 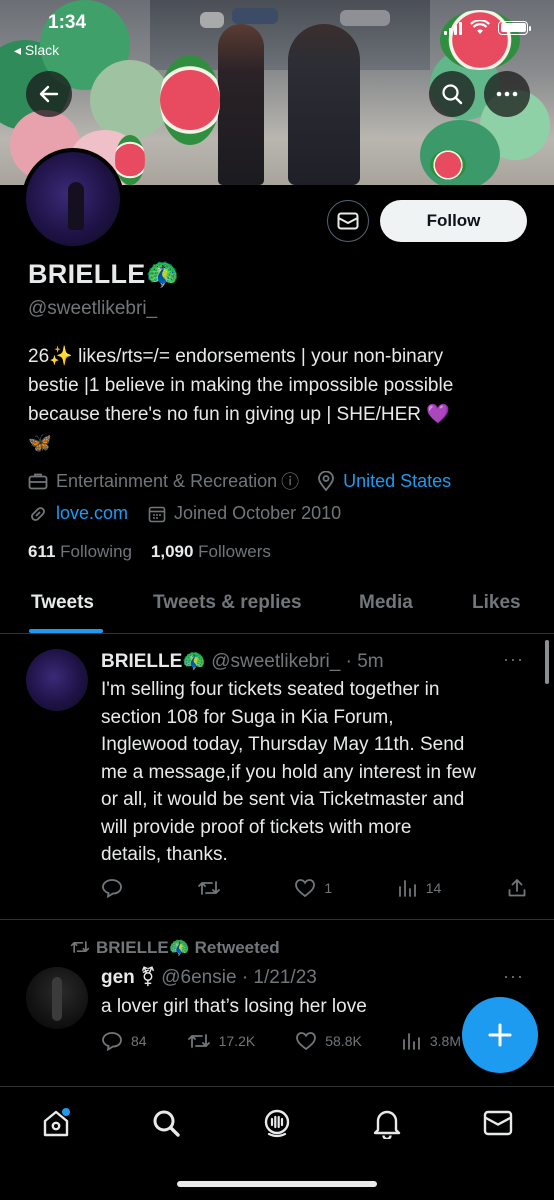 What do you see at coordinates (104, 274) in the screenshot?
I see `profile-name: BRIELLE🦚` at bounding box center [104, 274].